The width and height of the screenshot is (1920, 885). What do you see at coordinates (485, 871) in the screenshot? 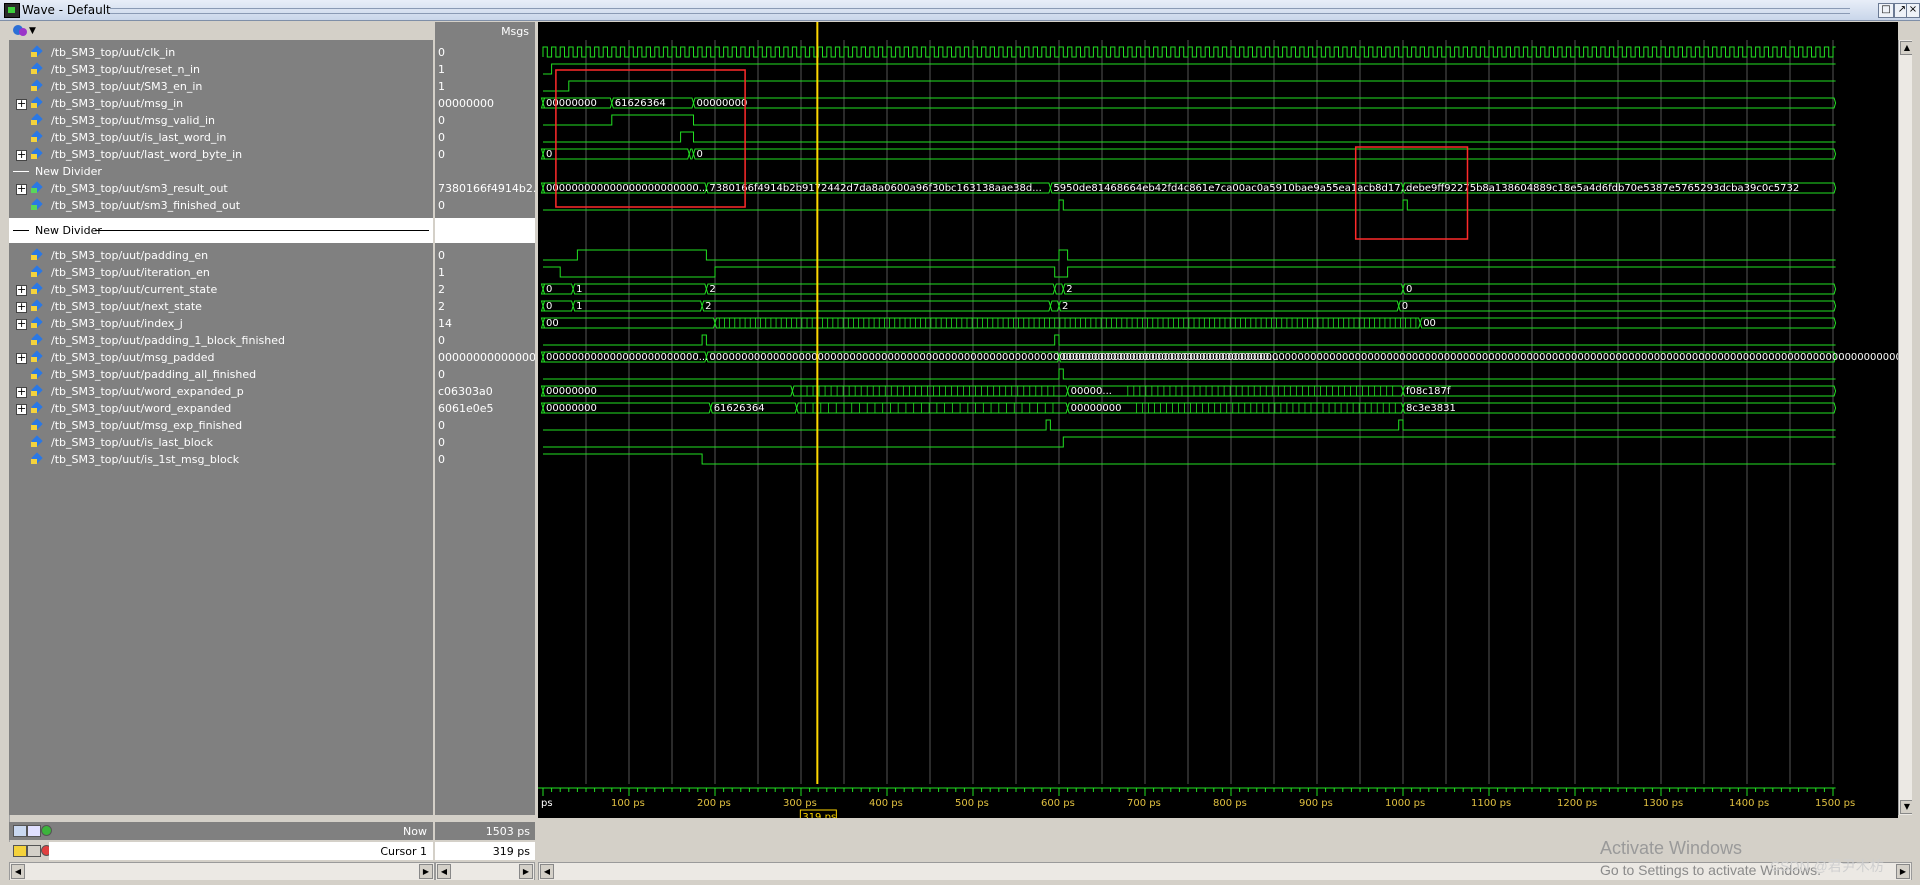
I see `values-hscrollbar: ◀ ▶` at bounding box center [485, 871].